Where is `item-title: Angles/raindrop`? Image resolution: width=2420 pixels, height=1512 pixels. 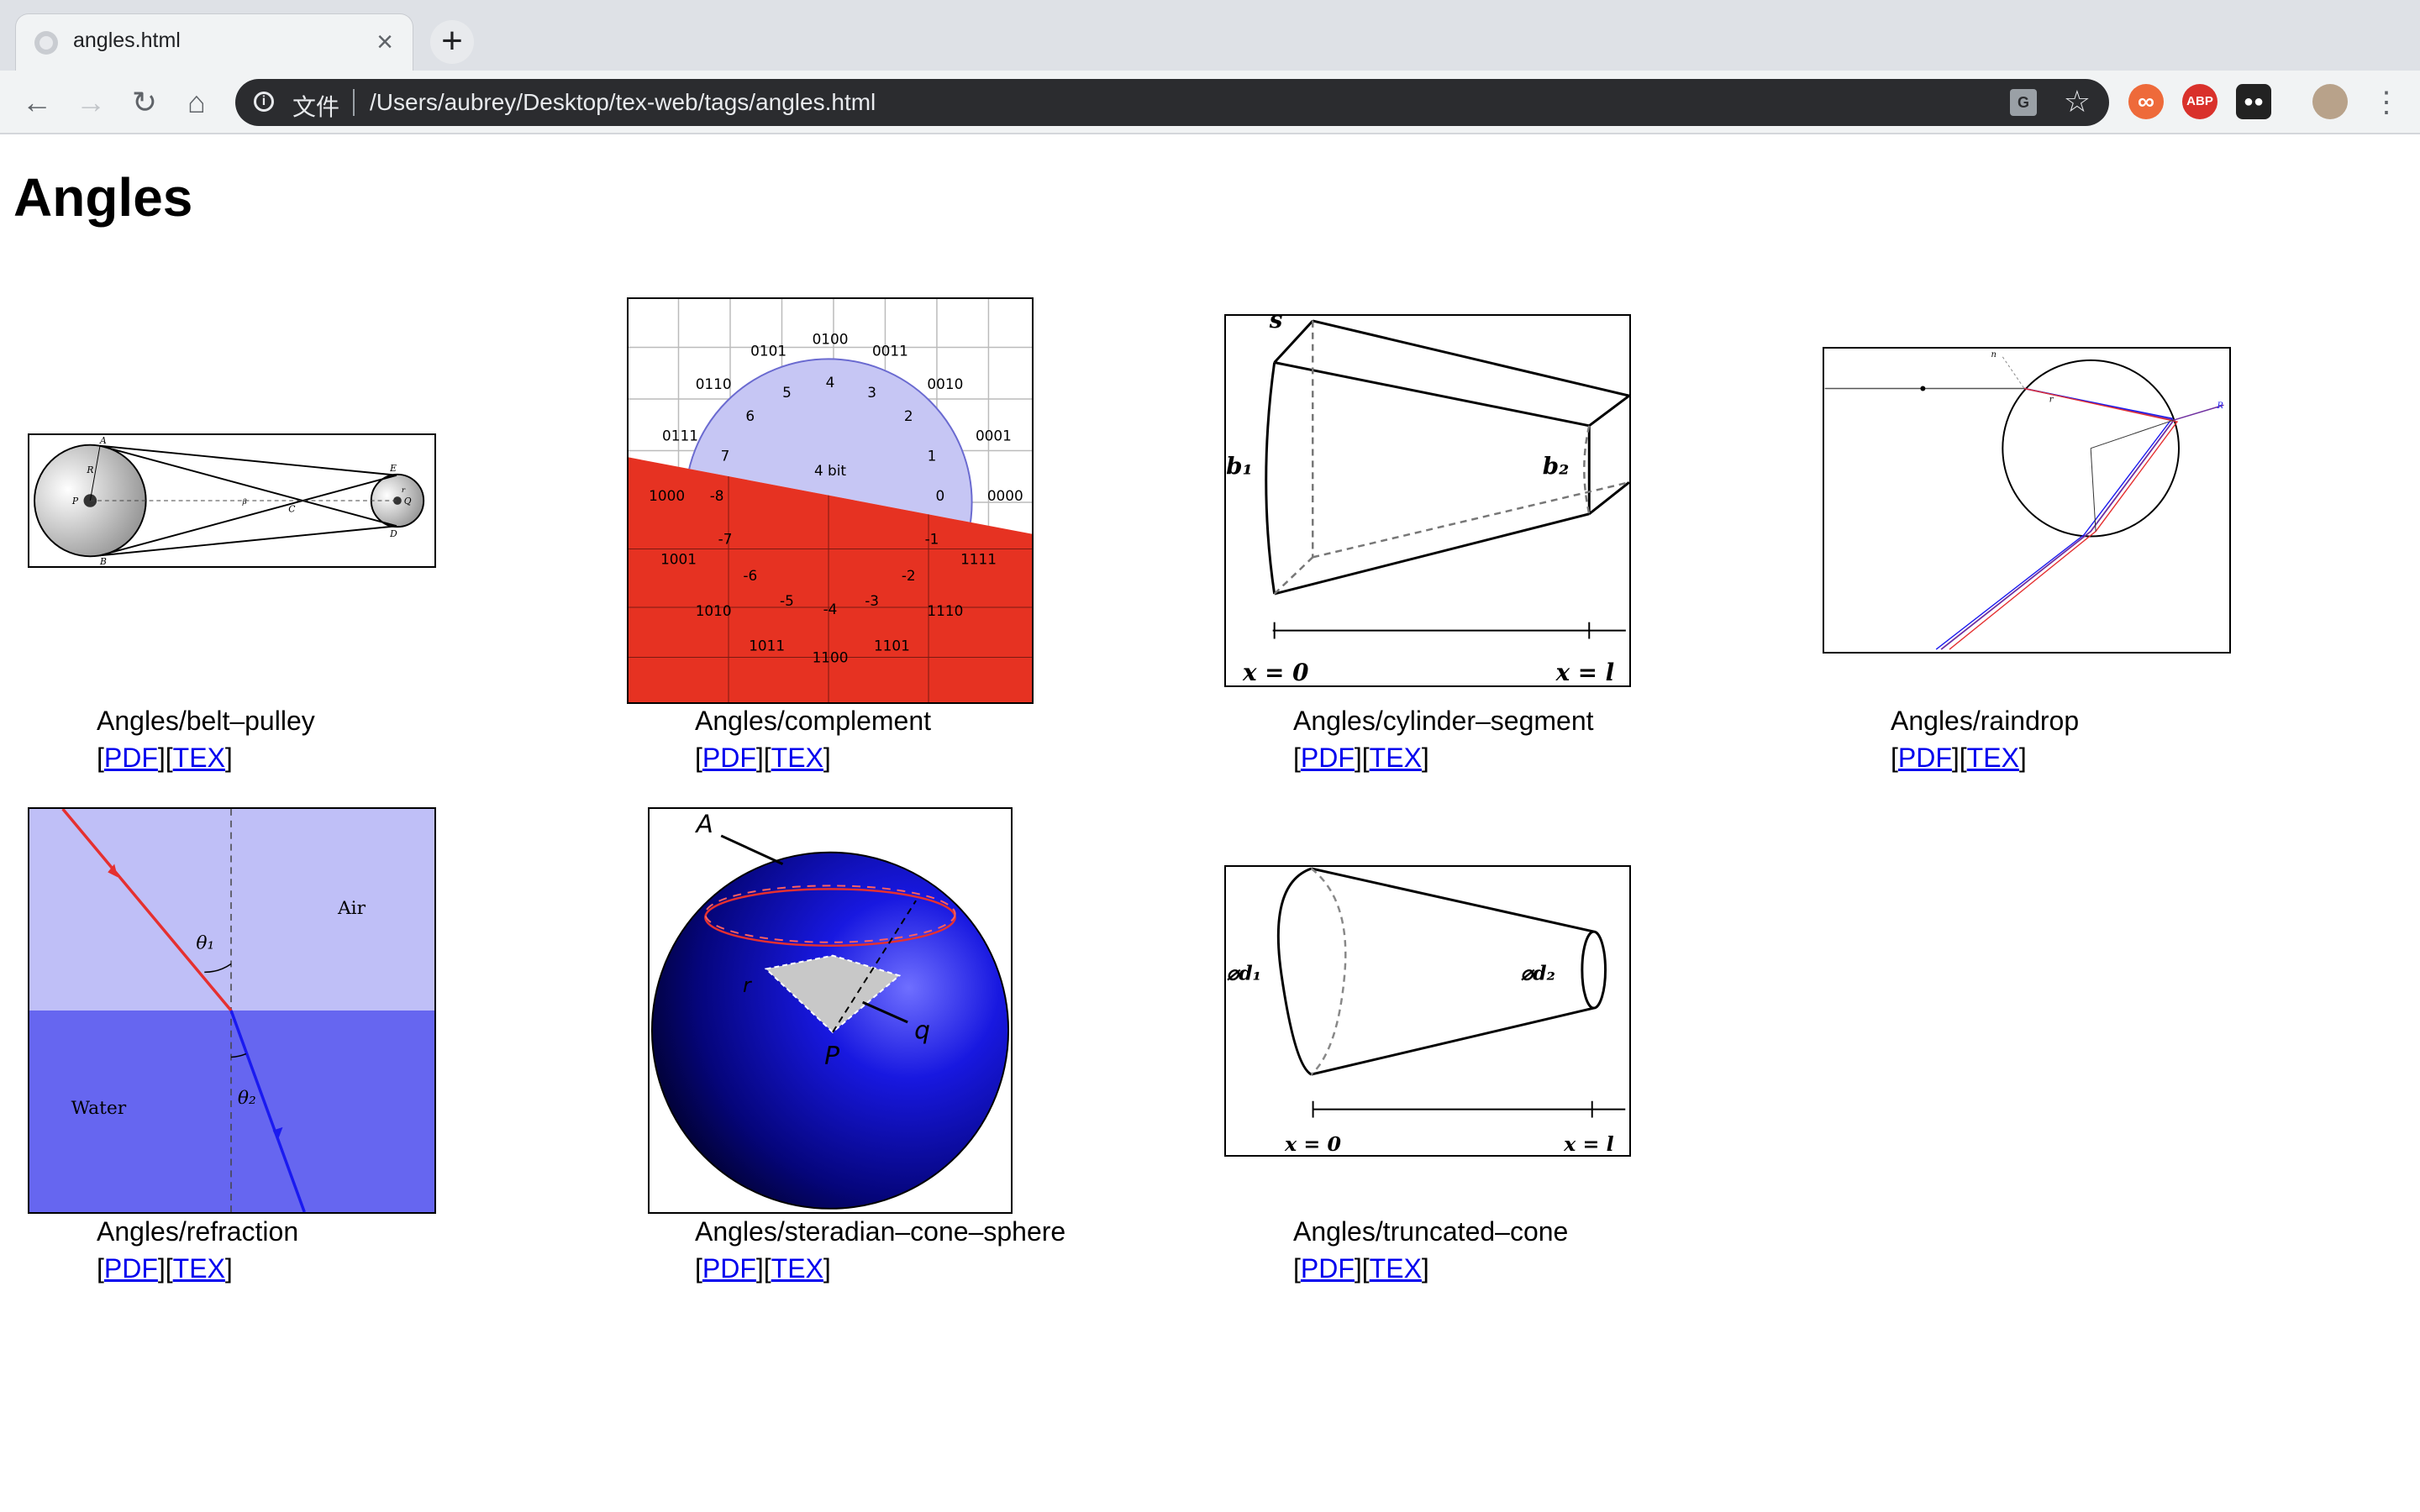 item-title: Angles/raindrop is located at coordinates (1985, 721).